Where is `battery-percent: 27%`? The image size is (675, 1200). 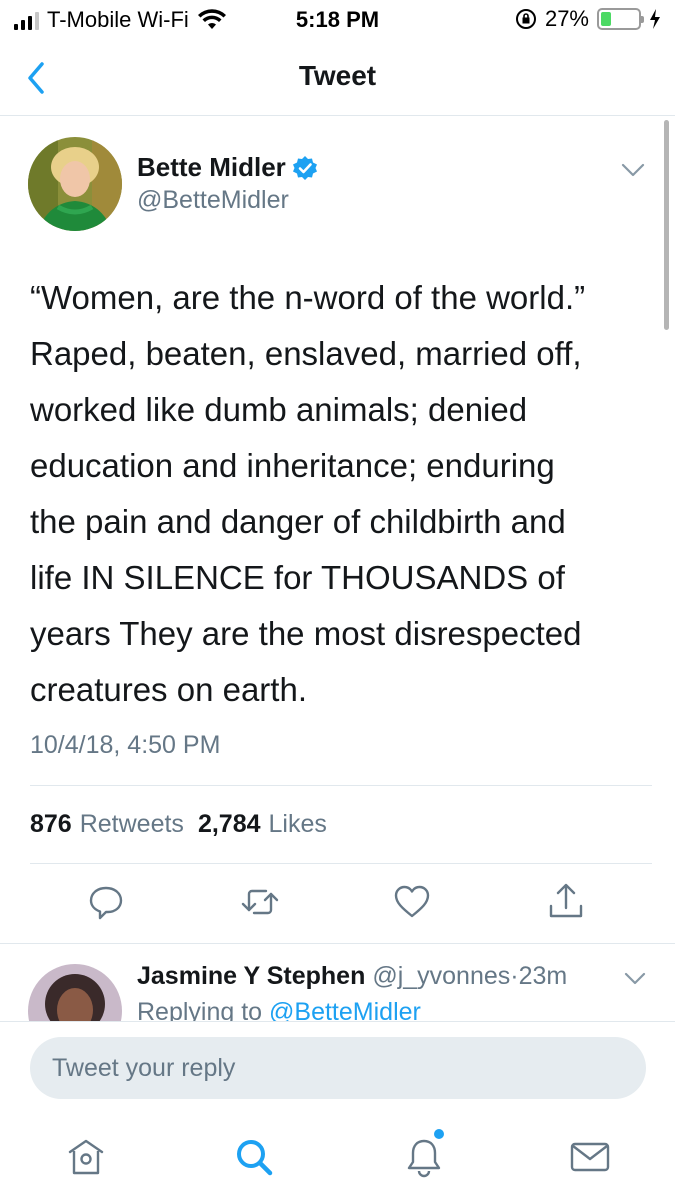
battery-percent: 27% is located at coordinates (566, 18).